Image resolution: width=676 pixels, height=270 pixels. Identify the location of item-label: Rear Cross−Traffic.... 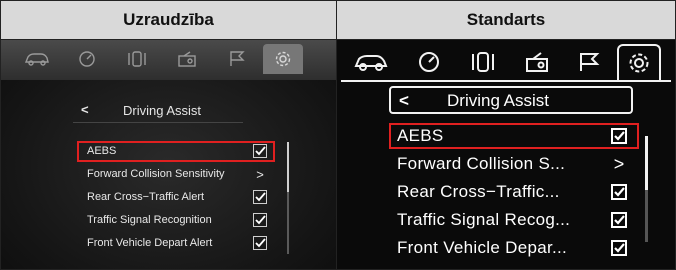
(478, 191).